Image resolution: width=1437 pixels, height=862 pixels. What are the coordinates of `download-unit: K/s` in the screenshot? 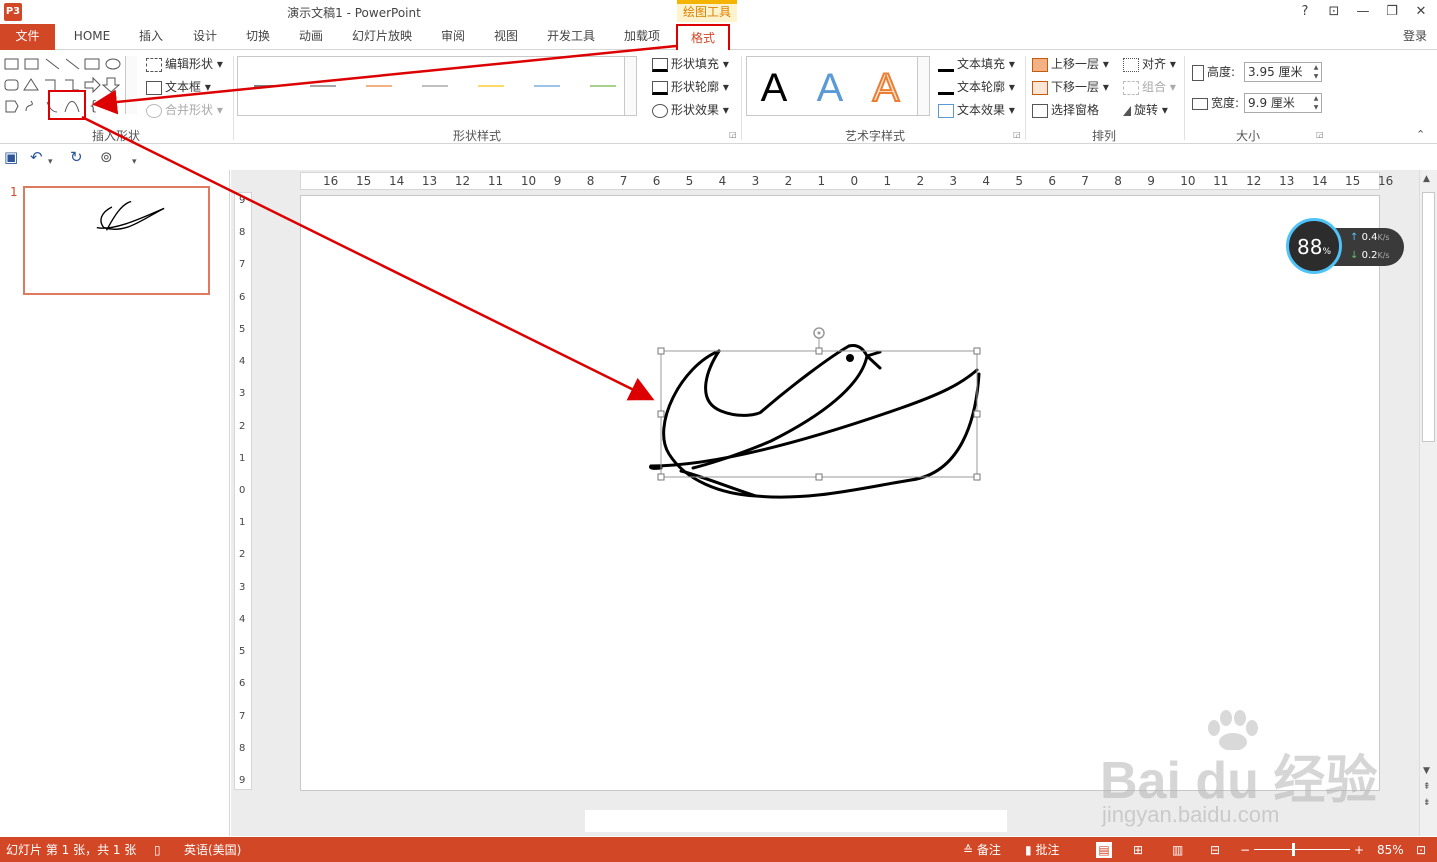 It's located at (1383, 255).